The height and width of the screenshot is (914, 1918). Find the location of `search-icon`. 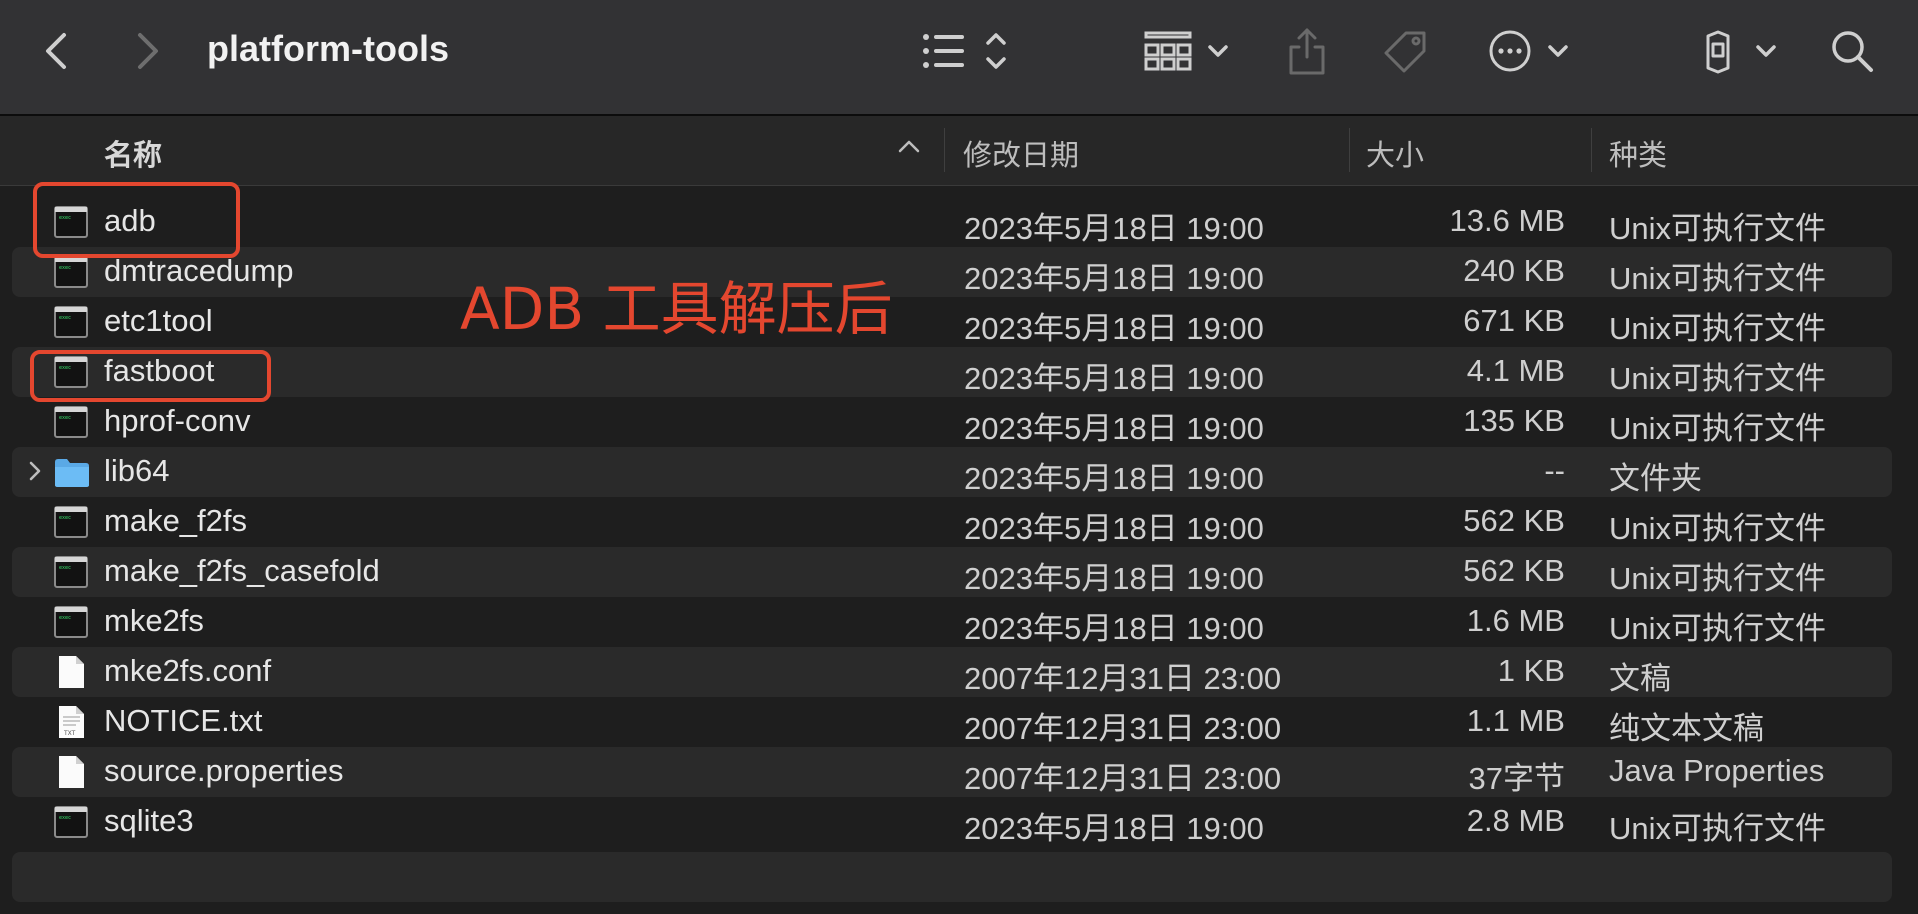

search-icon is located at coordinates (1852, 51).